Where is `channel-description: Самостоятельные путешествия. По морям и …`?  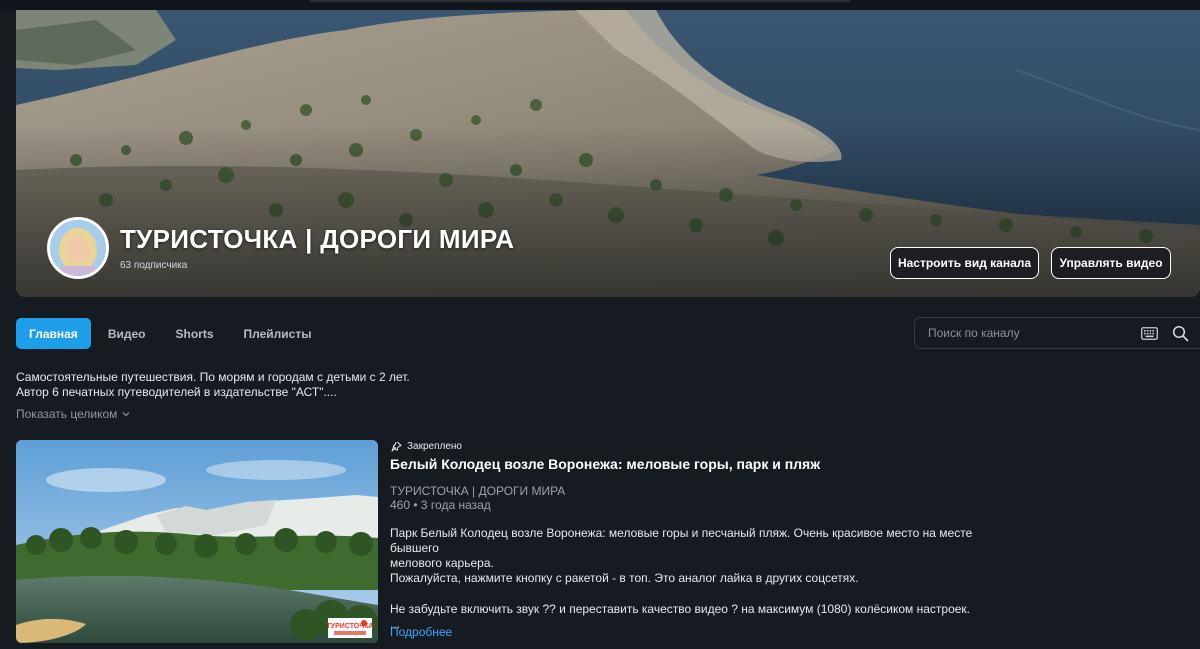
channel-description: Самостоятельные путешествия. По морям и … is located at coordinates (213, 385).